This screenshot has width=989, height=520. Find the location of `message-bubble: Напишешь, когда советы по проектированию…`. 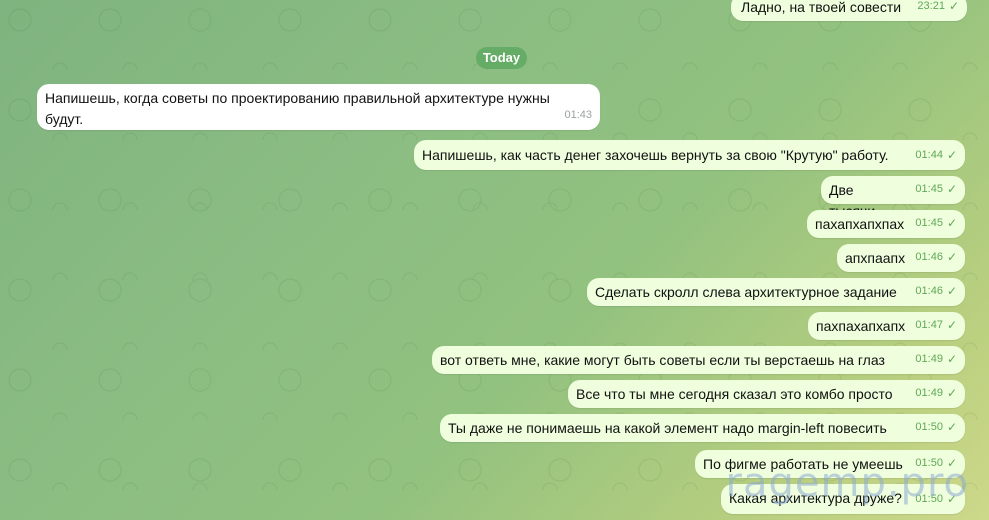

message-bubble: Напишешь, когда советы по проектированию… is located at coordinates (318, 107).